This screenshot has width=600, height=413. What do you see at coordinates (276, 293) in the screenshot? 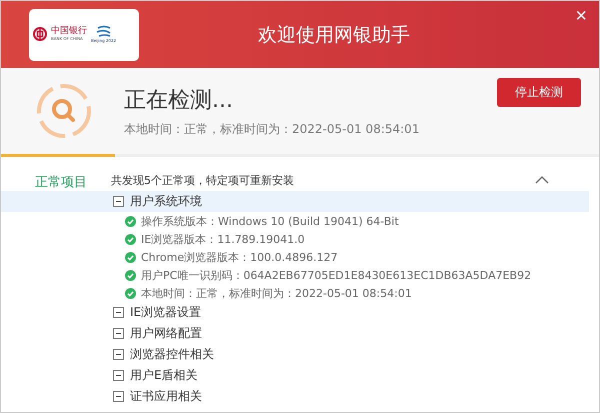
I see `check-item-text: 本地时间：正常，标准时间为：2022-05-01 08:54:01` at bounding box center [276, 293].